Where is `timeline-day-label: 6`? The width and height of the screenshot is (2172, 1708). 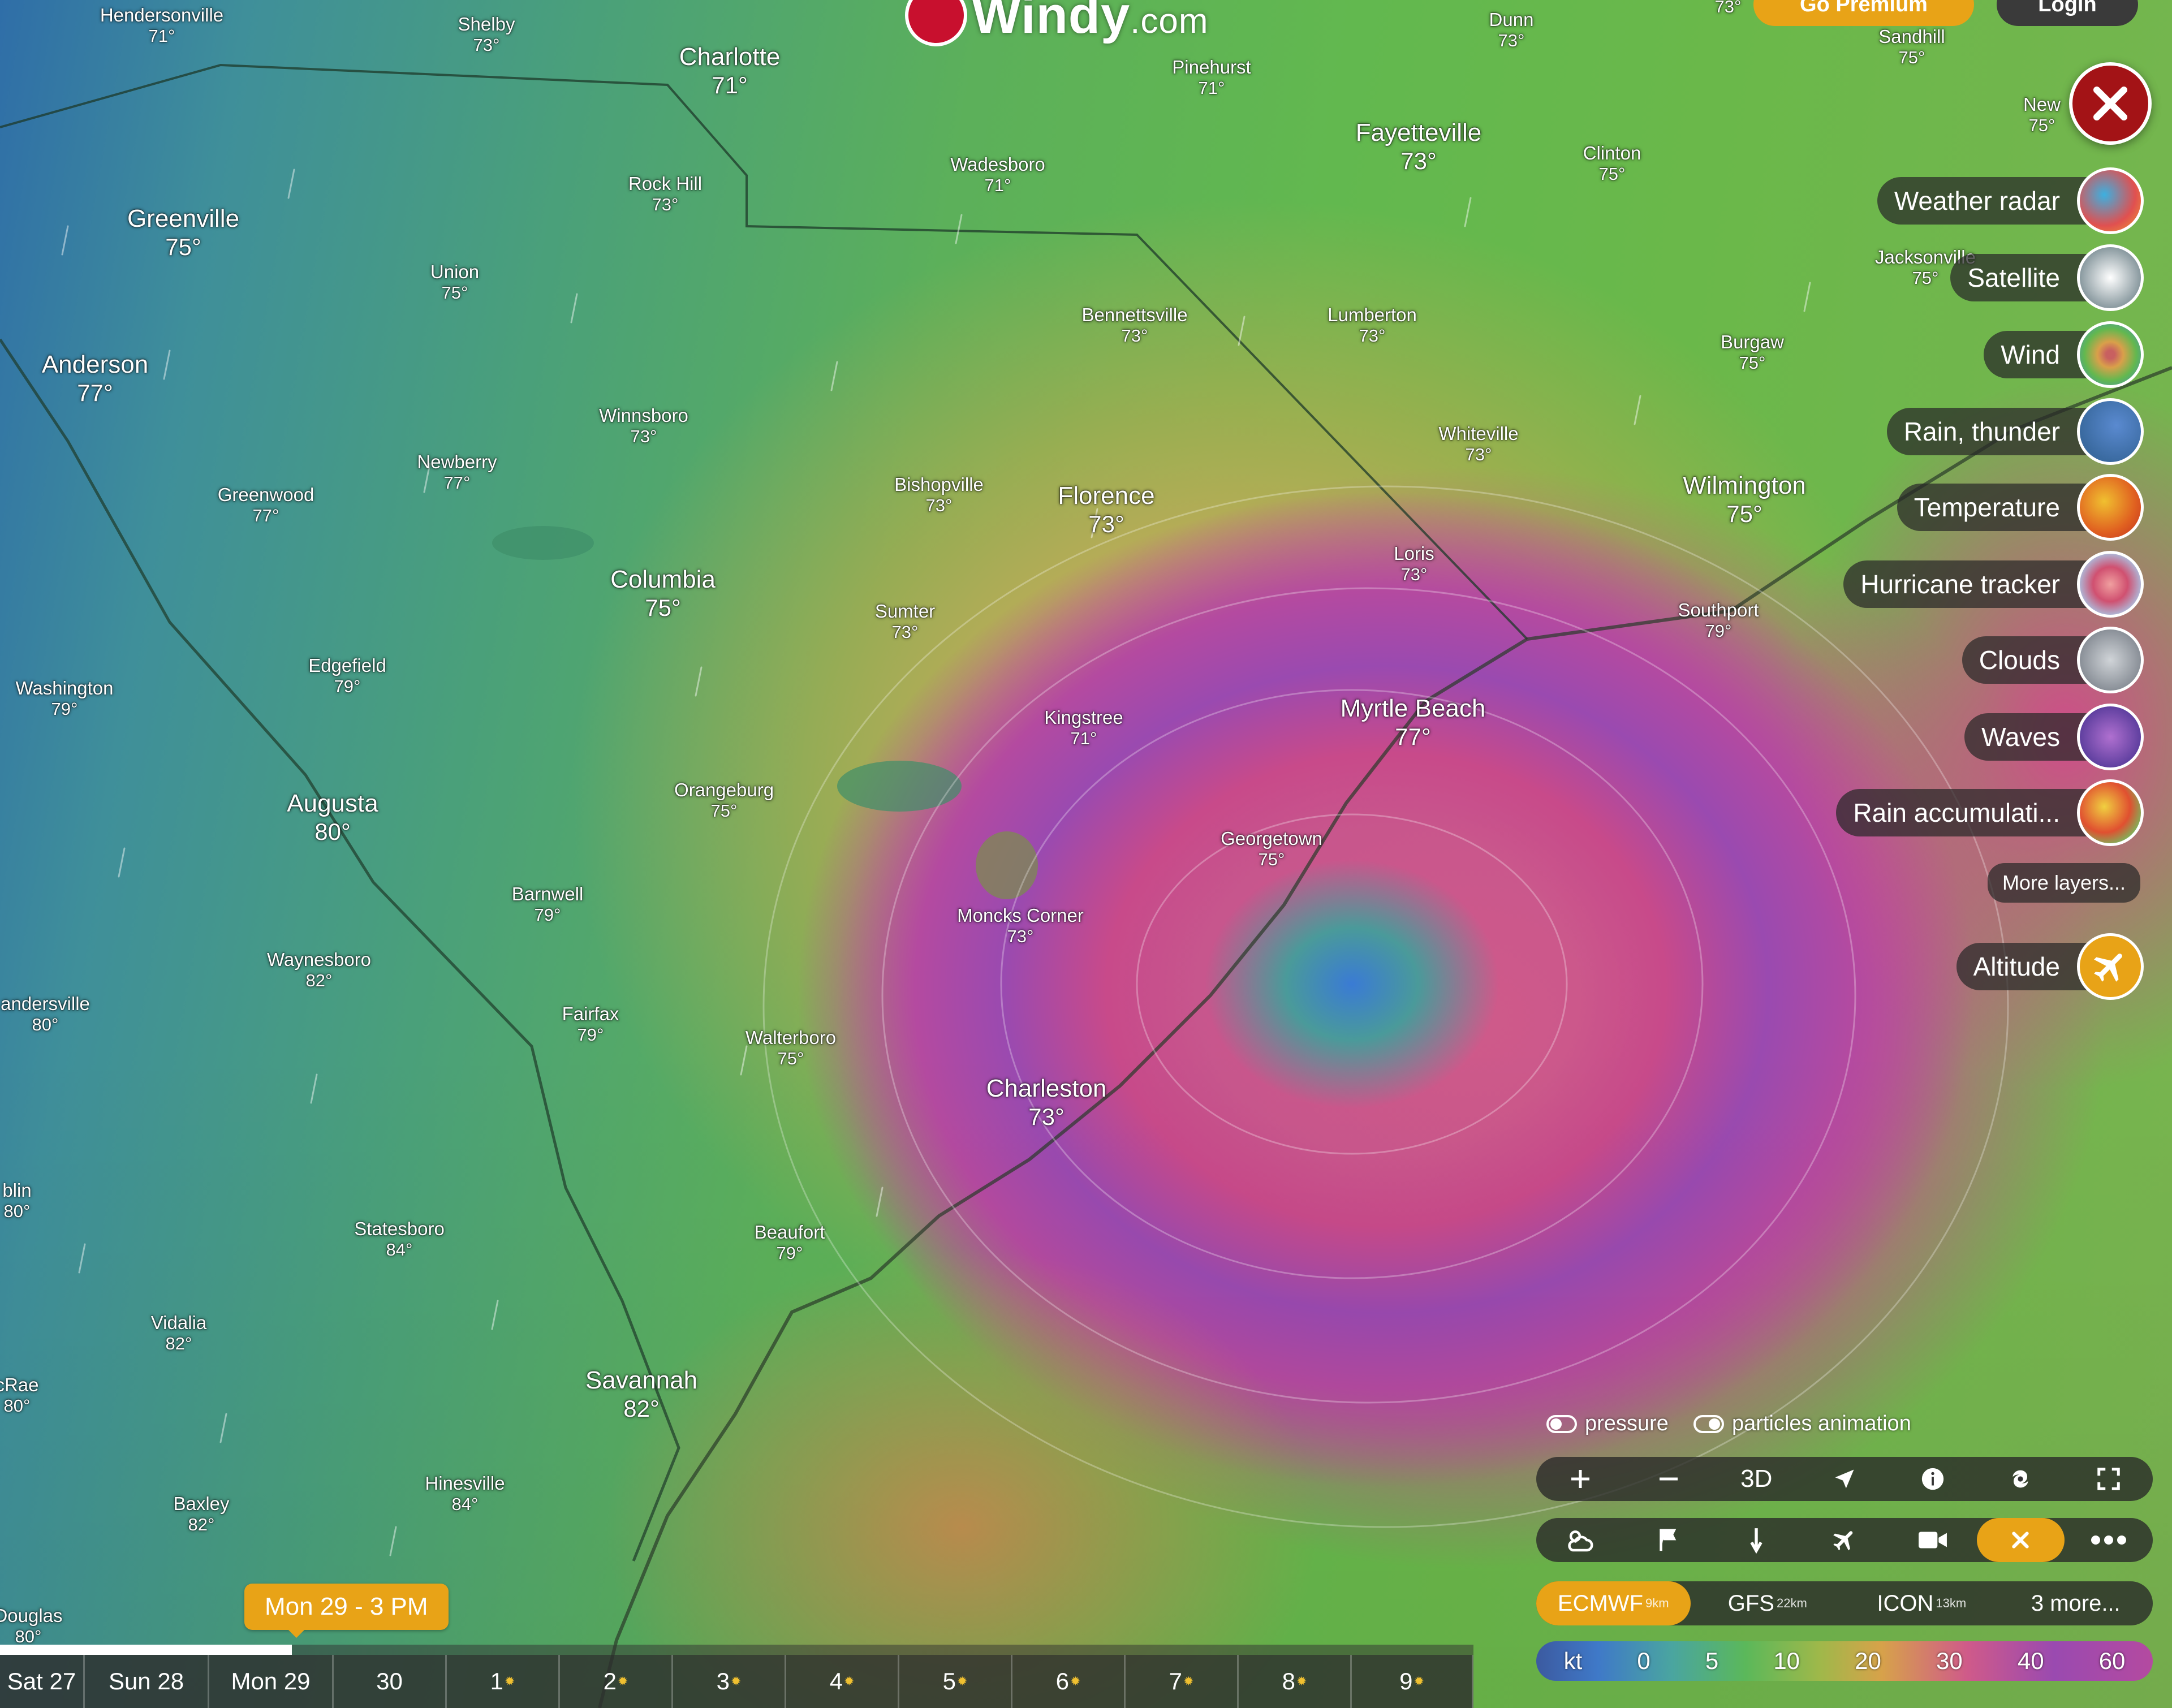 timeline-day-label: 6 is located at coordinates (1062, 1681).